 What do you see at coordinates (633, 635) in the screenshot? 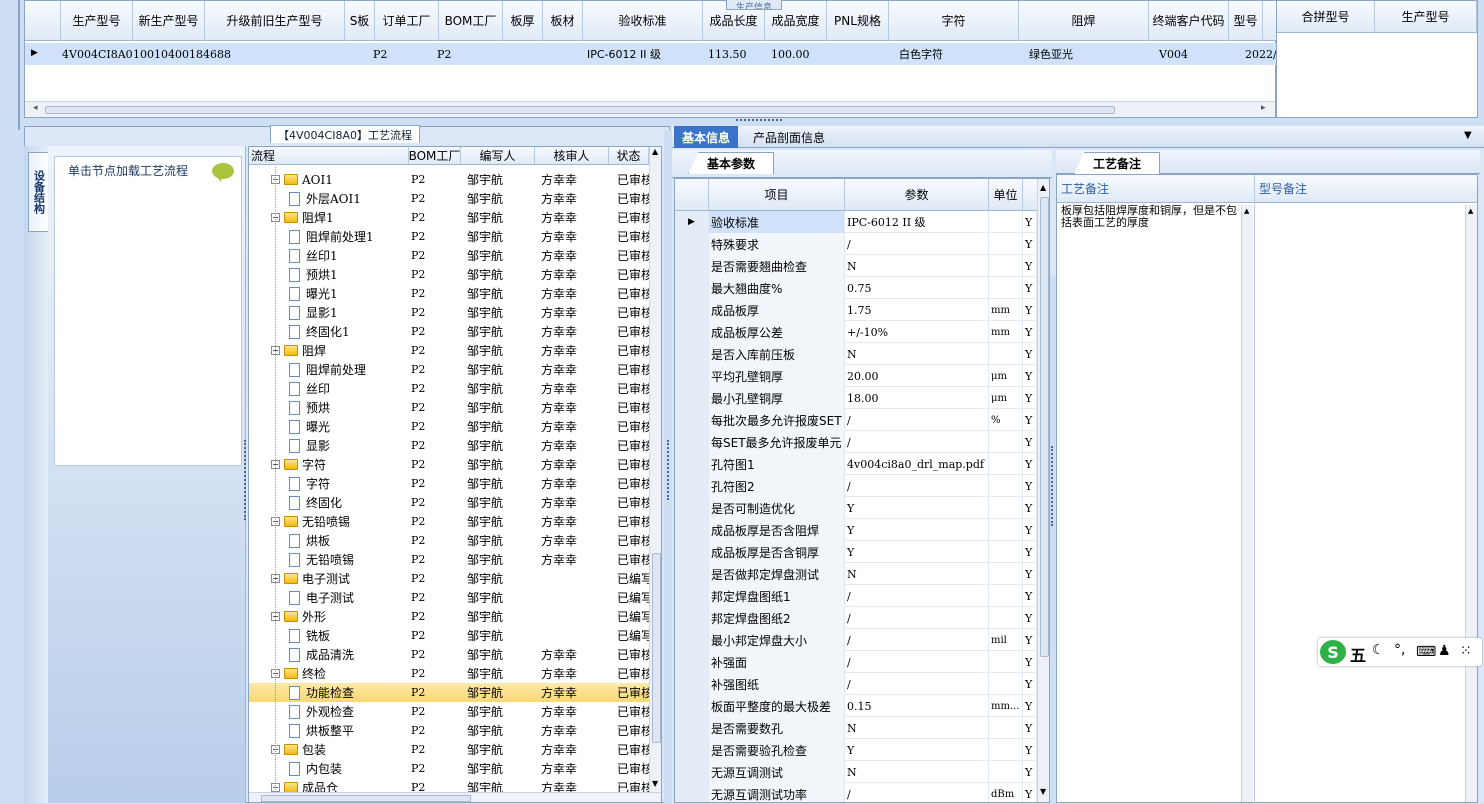
I see `cell-status: 已编写` at bounding box center [633, 635].